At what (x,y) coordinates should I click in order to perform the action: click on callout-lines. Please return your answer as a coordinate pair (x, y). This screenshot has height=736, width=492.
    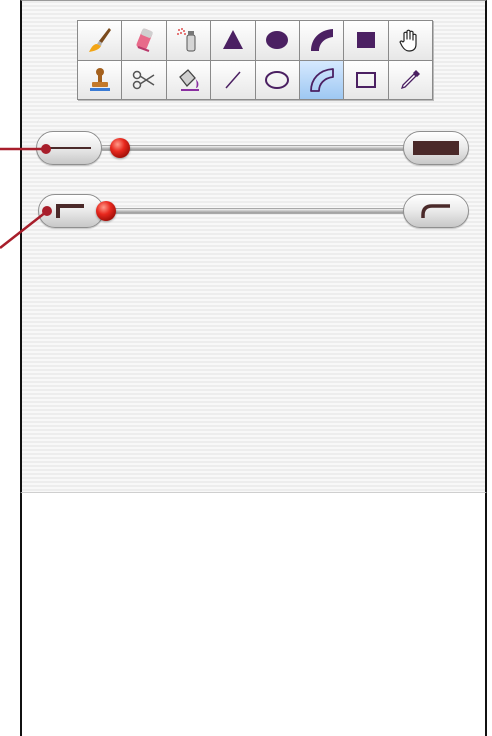
    Looking at the image, I should click on (26, 196).